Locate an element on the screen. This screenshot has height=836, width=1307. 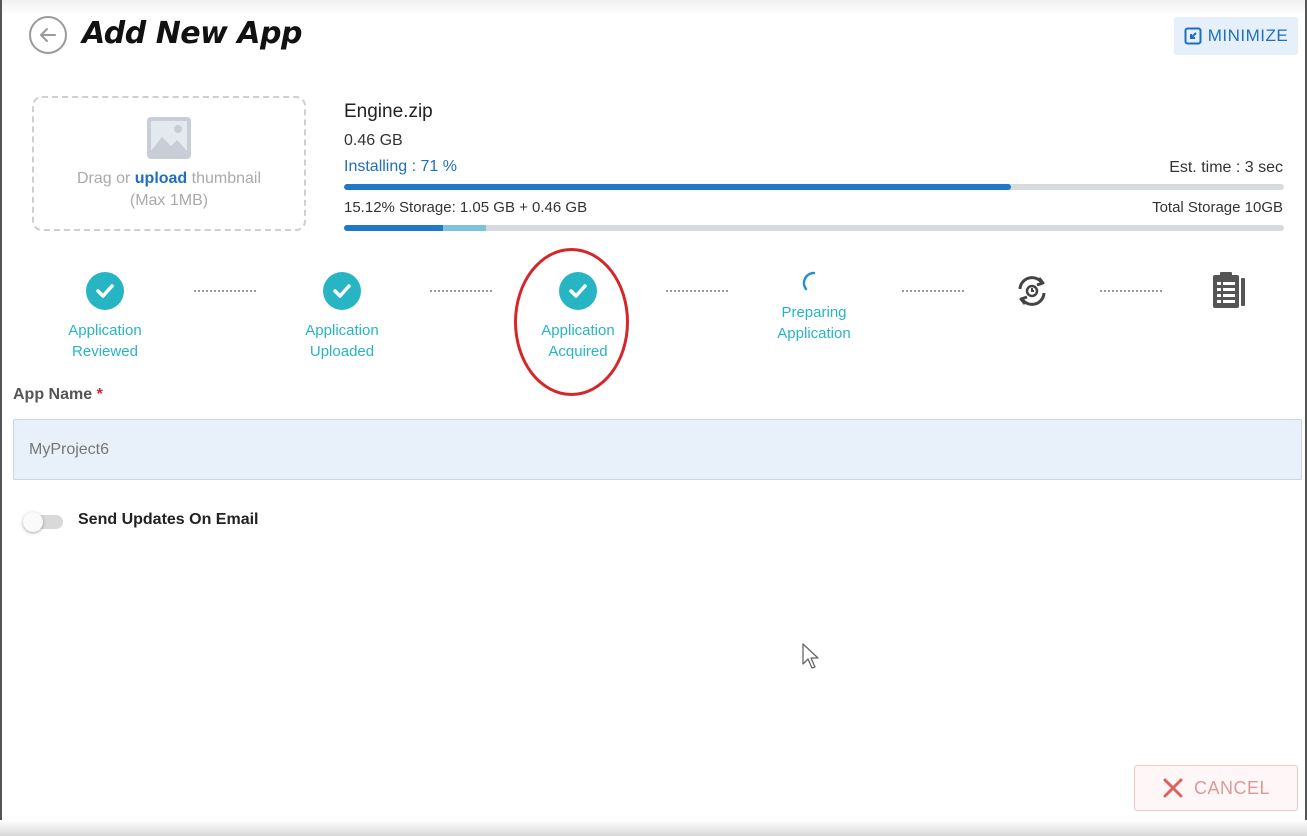
file-size: 0.46 GB is located at coordinates (373, 140).